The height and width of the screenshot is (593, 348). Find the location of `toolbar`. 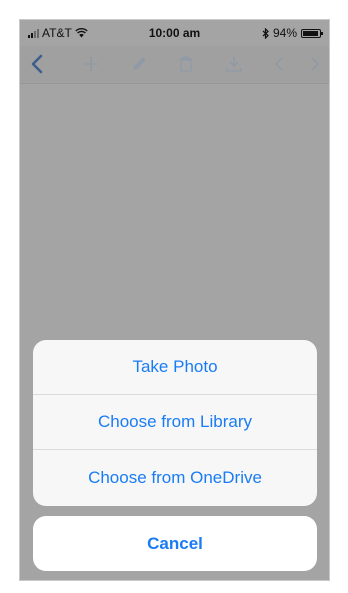

toolbar is located at coordinates (174, 65).